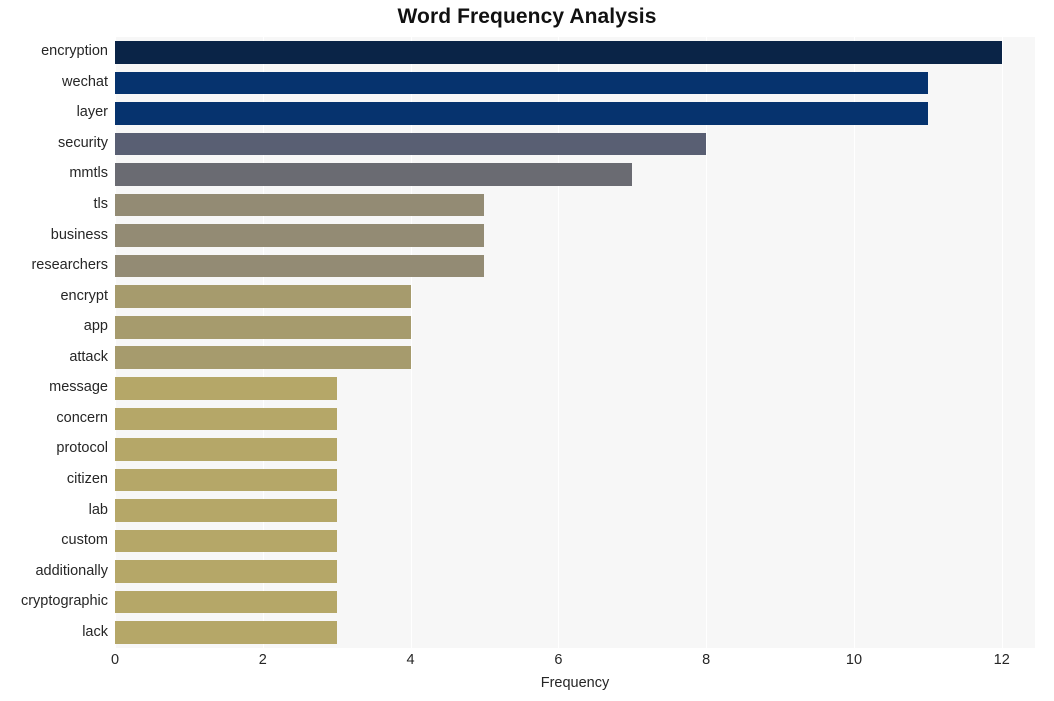  I want to click on y-tick-label-lab: lab, so click(98, 509).